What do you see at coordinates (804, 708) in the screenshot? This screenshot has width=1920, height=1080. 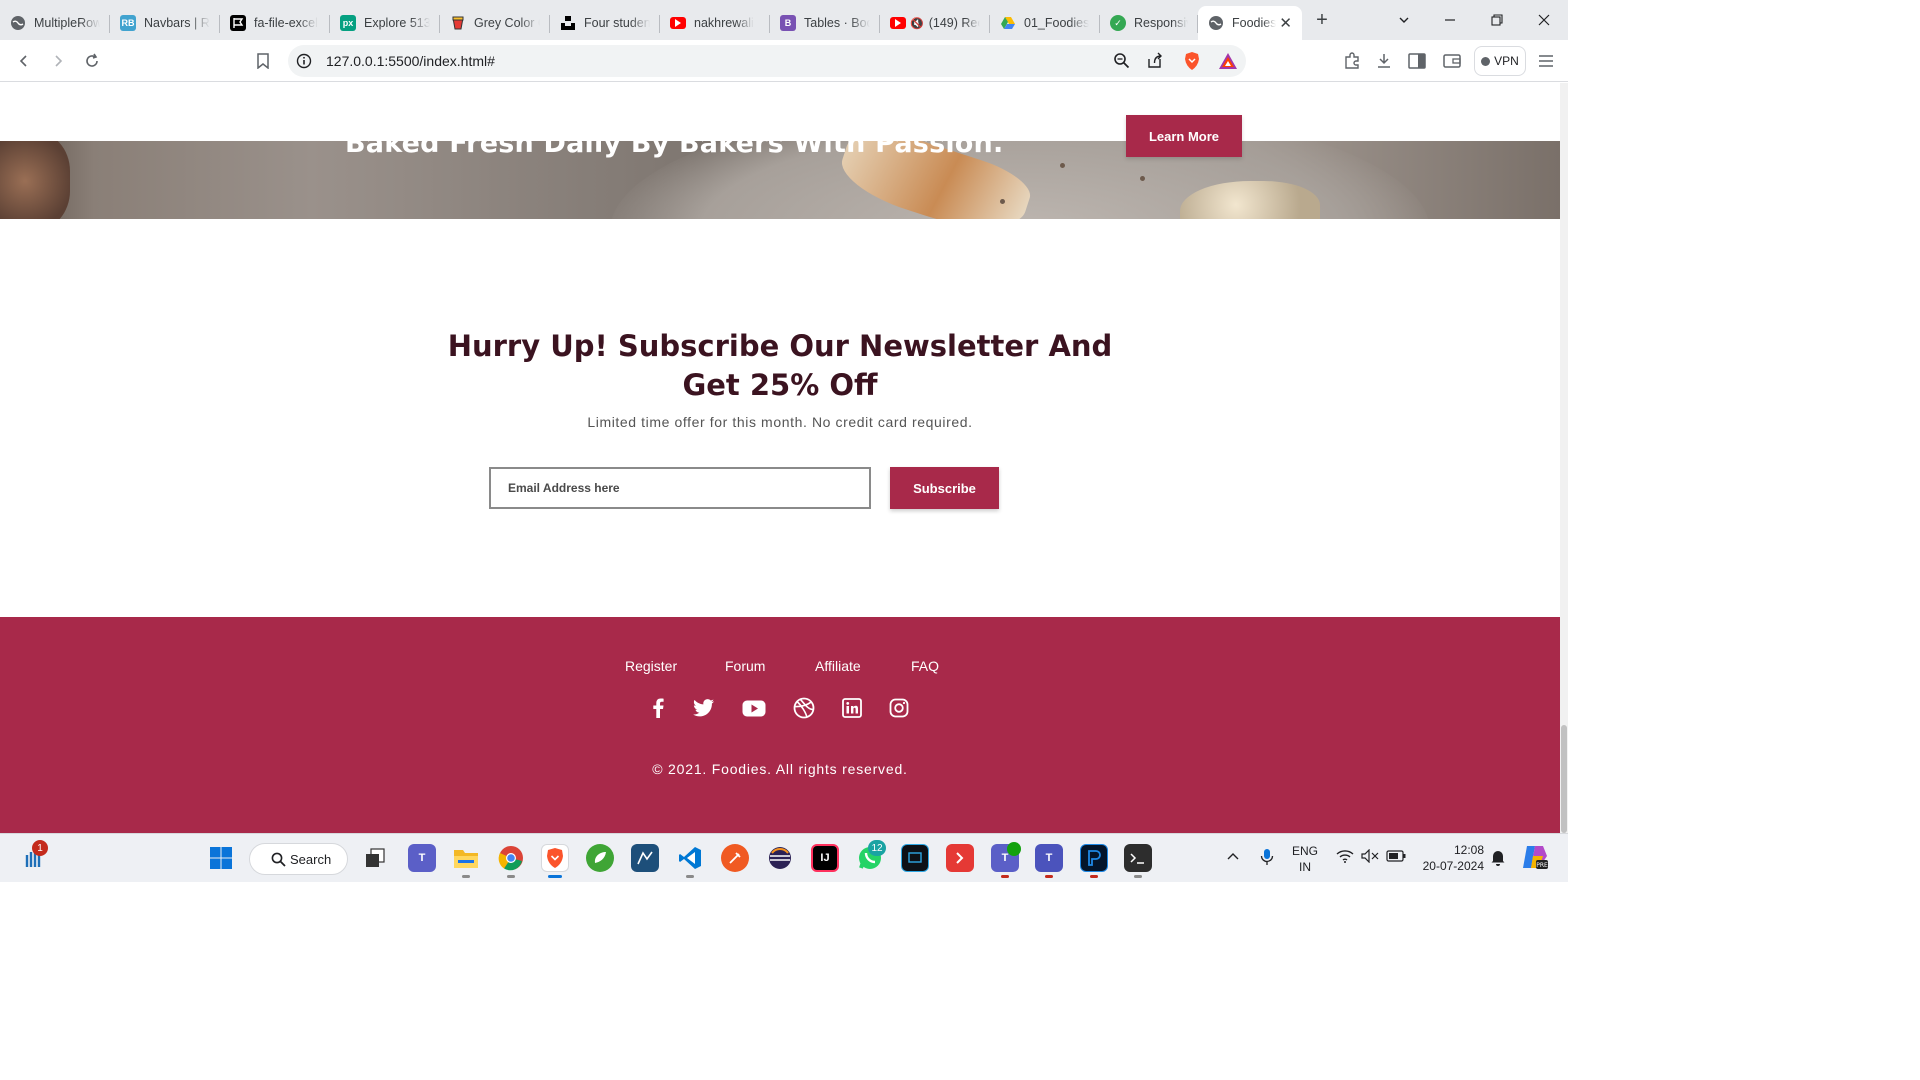 I see `dribbble-icon` at bounding box center [804, 708].